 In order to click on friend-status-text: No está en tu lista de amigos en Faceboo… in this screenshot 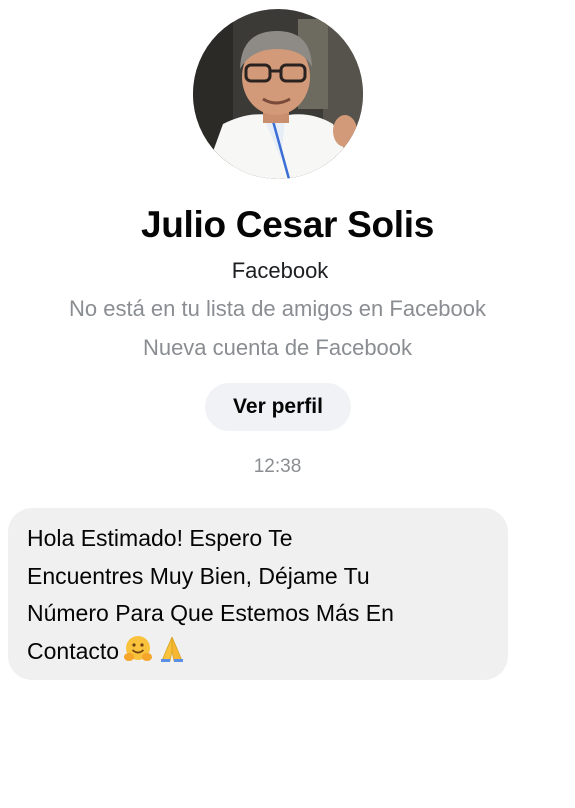, I will do `click(277, 308)`.